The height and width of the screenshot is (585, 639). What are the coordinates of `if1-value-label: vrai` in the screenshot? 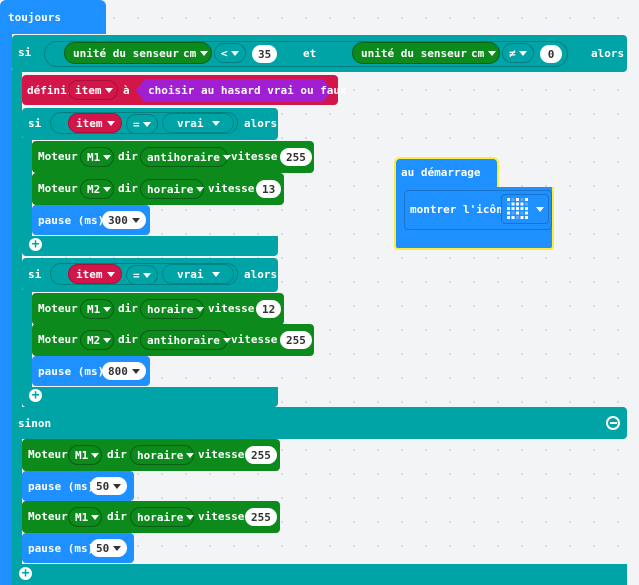 It's located at (190, 123).